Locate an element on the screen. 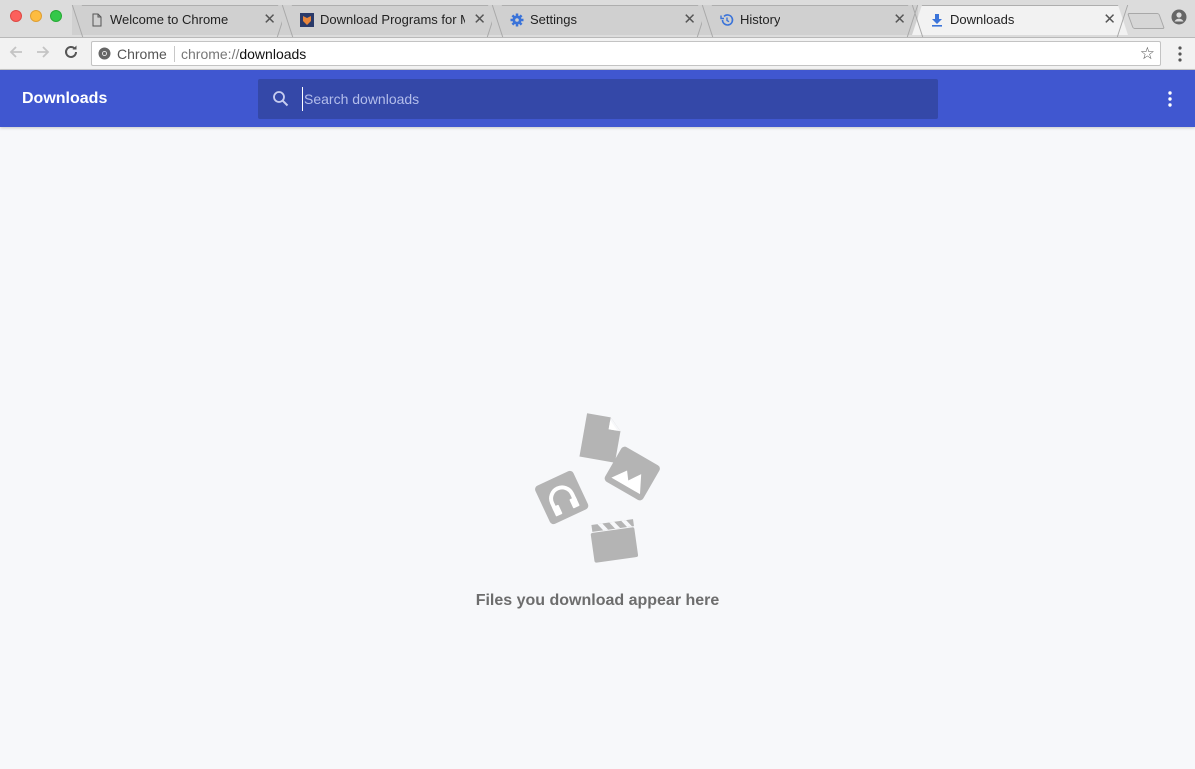 This screenshot has width=1195, height=769. tab-title: History is located at coordinates (760, 19).